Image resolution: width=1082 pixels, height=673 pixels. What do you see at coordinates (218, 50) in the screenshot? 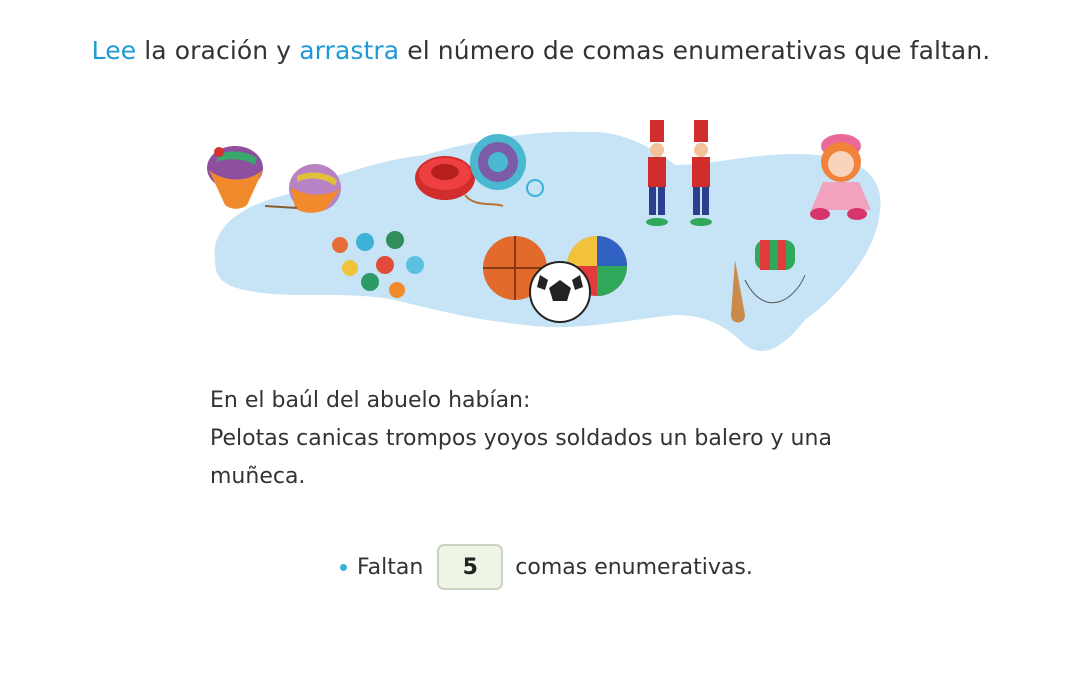
I see `instruction-segment: la oración y` at bounding box center [218, 50].